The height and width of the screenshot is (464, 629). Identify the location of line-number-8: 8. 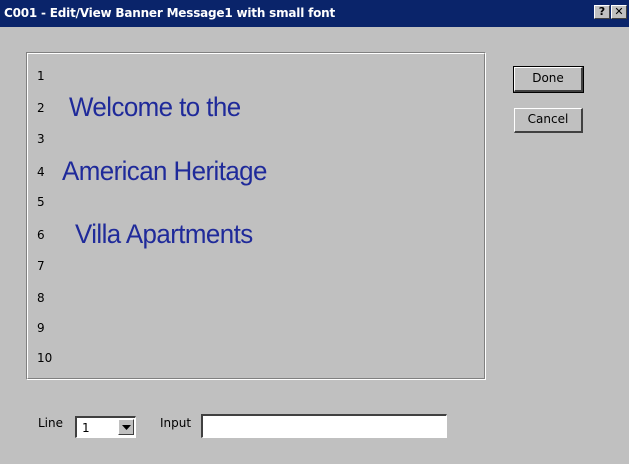
(41, 298).